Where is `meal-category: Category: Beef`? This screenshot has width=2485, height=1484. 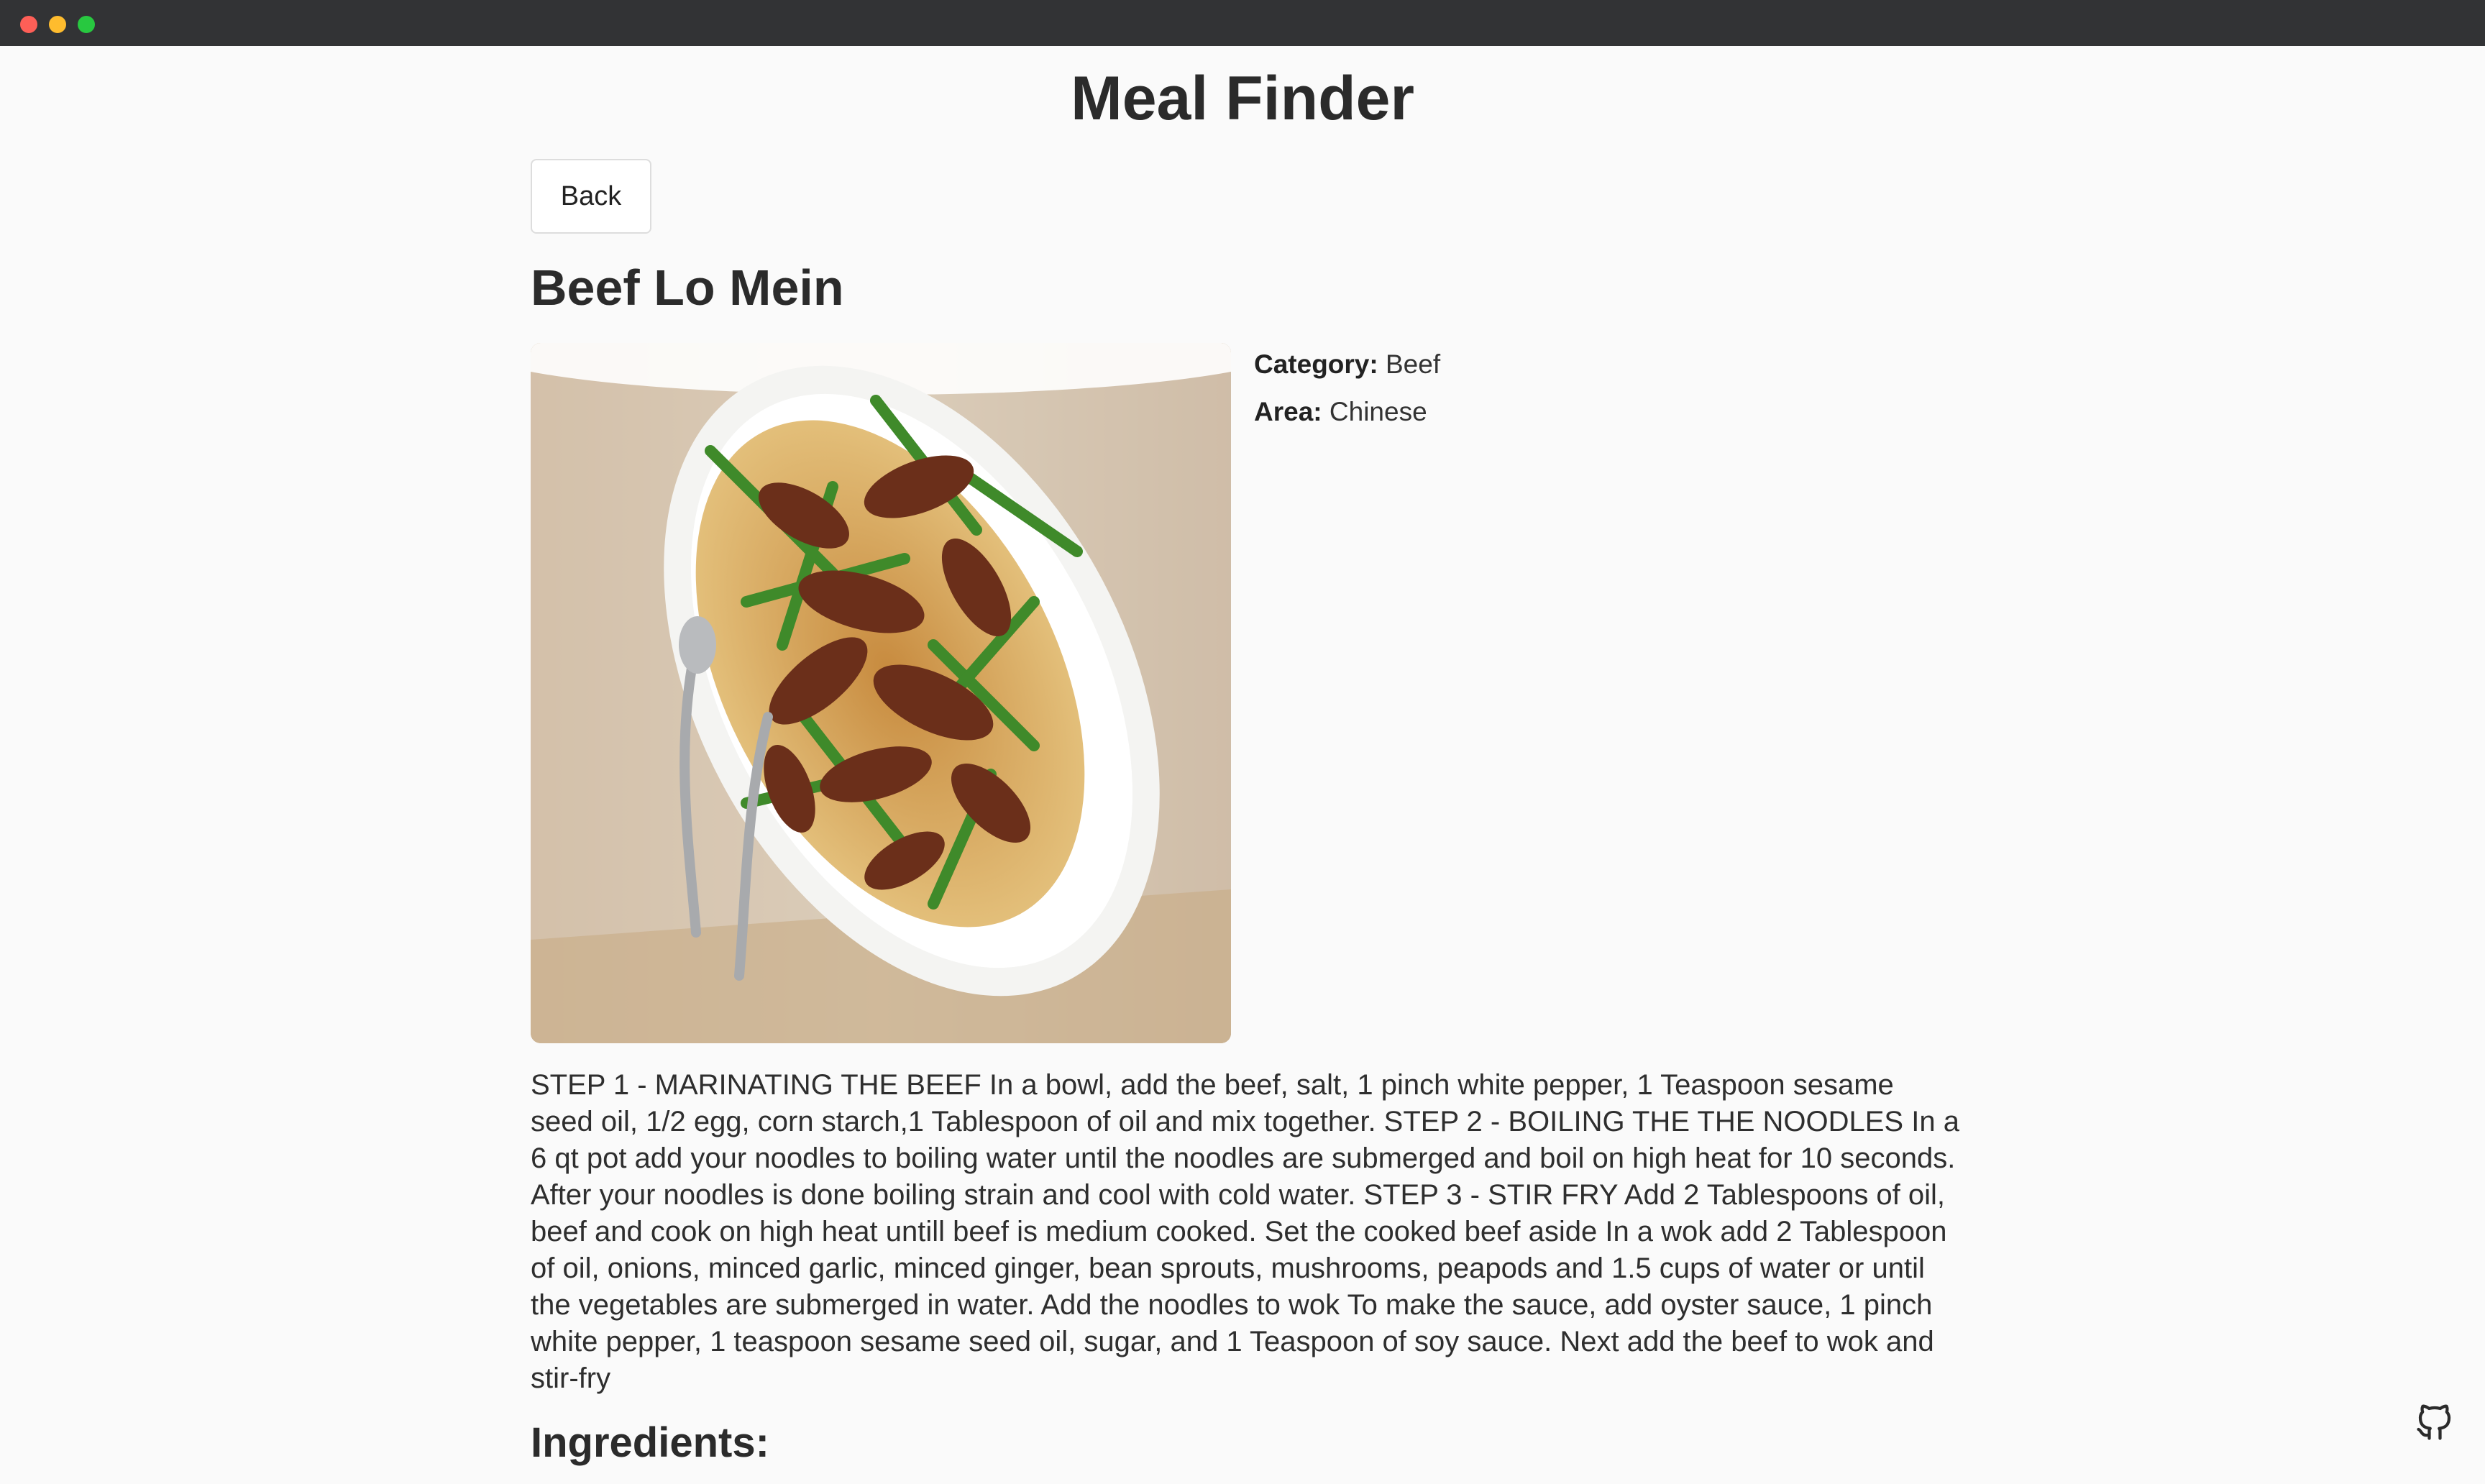 meal-category: Category: Beef is located at coordinates (1347, 364).